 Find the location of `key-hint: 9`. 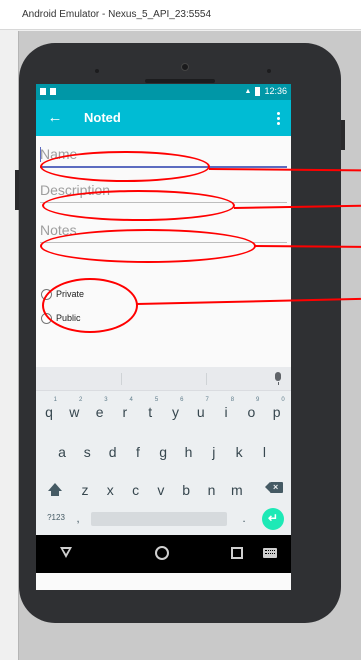

key-hint: 9 is located at coordinates (258, 400).